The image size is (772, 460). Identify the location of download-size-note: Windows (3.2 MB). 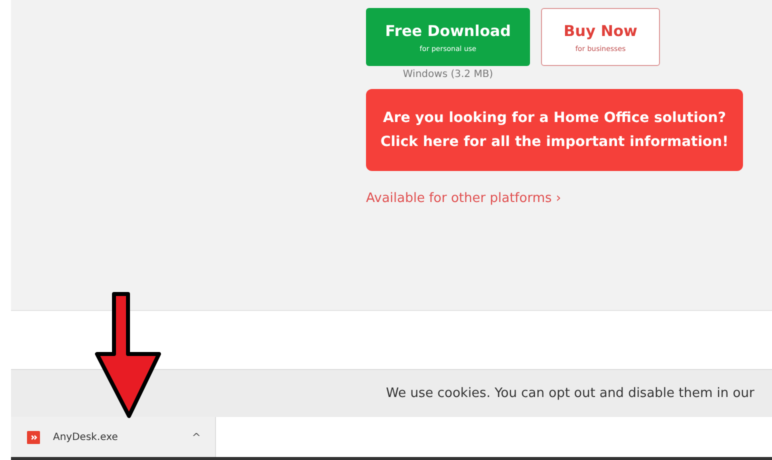
(448, 74).